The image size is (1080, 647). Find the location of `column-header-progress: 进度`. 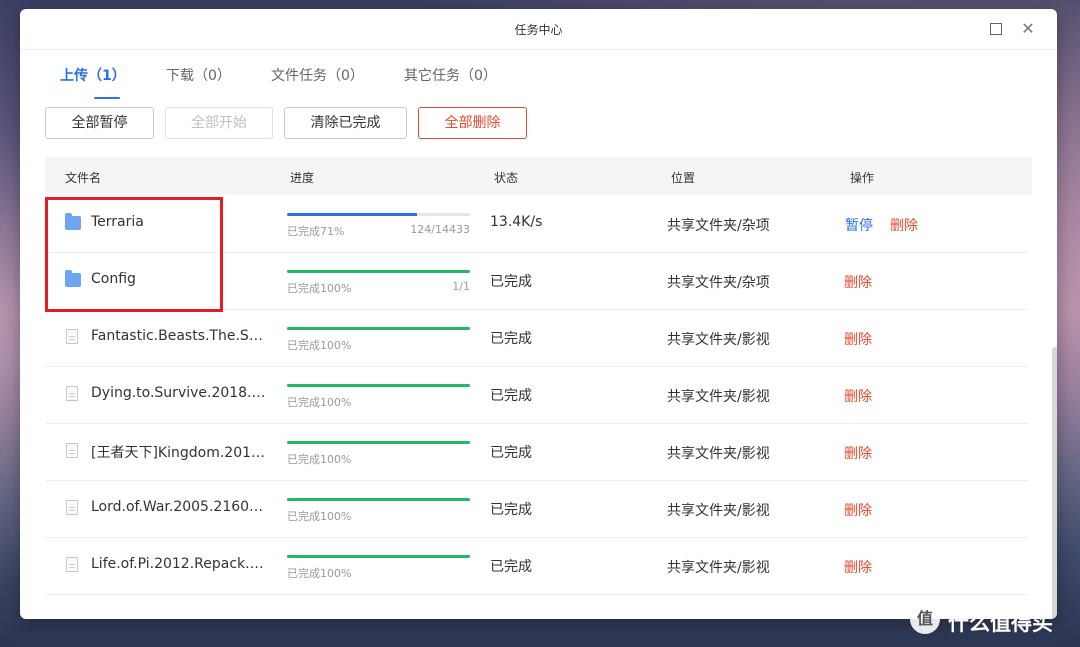

column-header-progress: 进度 is located at coordinates (302, 177).